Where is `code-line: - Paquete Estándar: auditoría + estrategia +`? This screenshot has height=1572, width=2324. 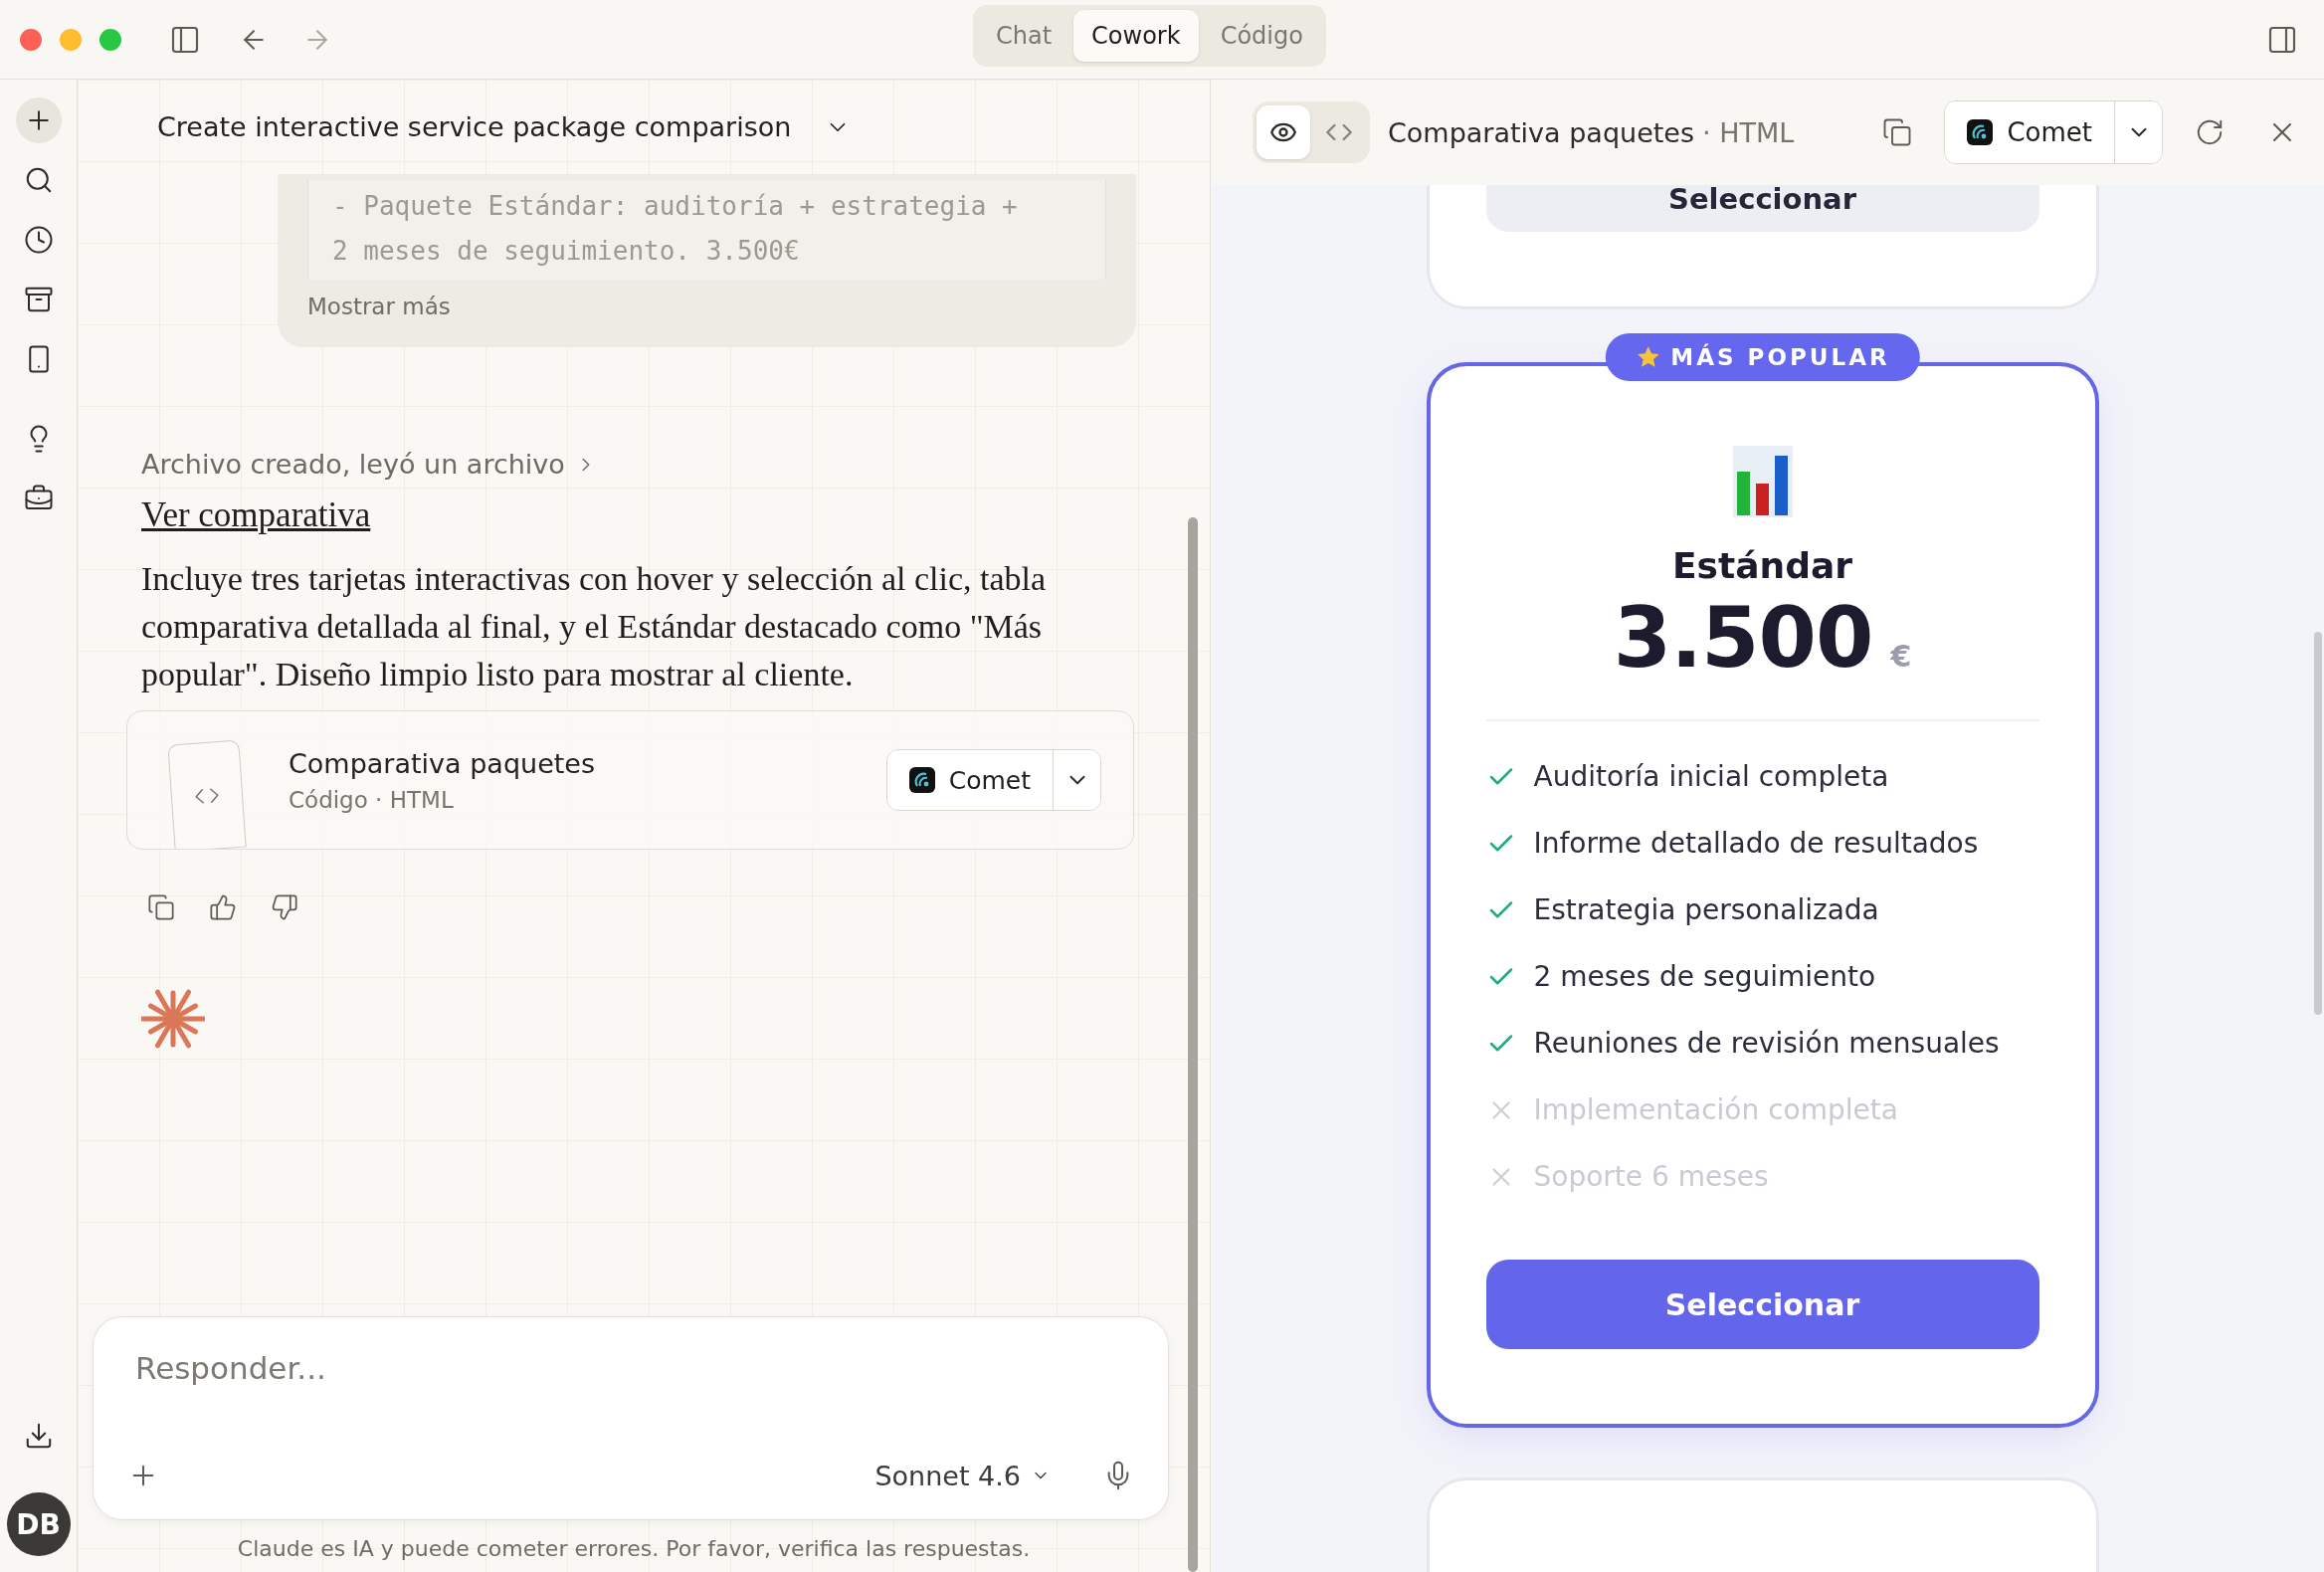 code-line: - Paquete Estándar: auditoría + estrategia + is located at coordinates (675, 206).